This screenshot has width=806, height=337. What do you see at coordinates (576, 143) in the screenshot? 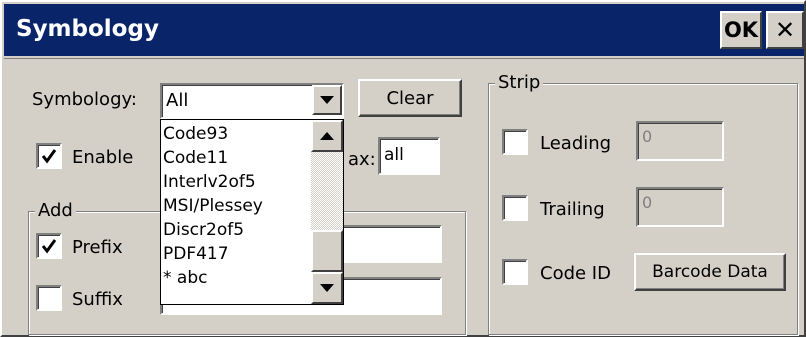
I see `leading-label: Leading` at bounding box center [576, 143].